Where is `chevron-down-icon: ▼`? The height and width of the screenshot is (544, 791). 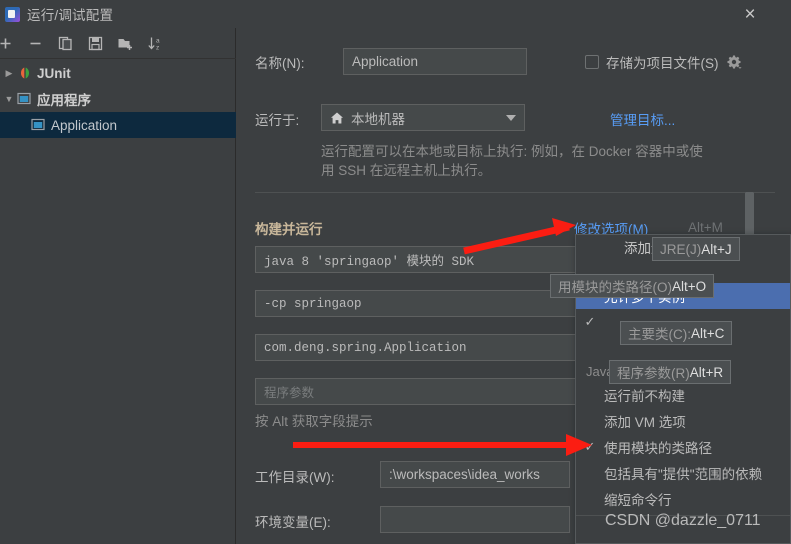
chevron-down-icon: ▼ is located at coordinates (9, 99).